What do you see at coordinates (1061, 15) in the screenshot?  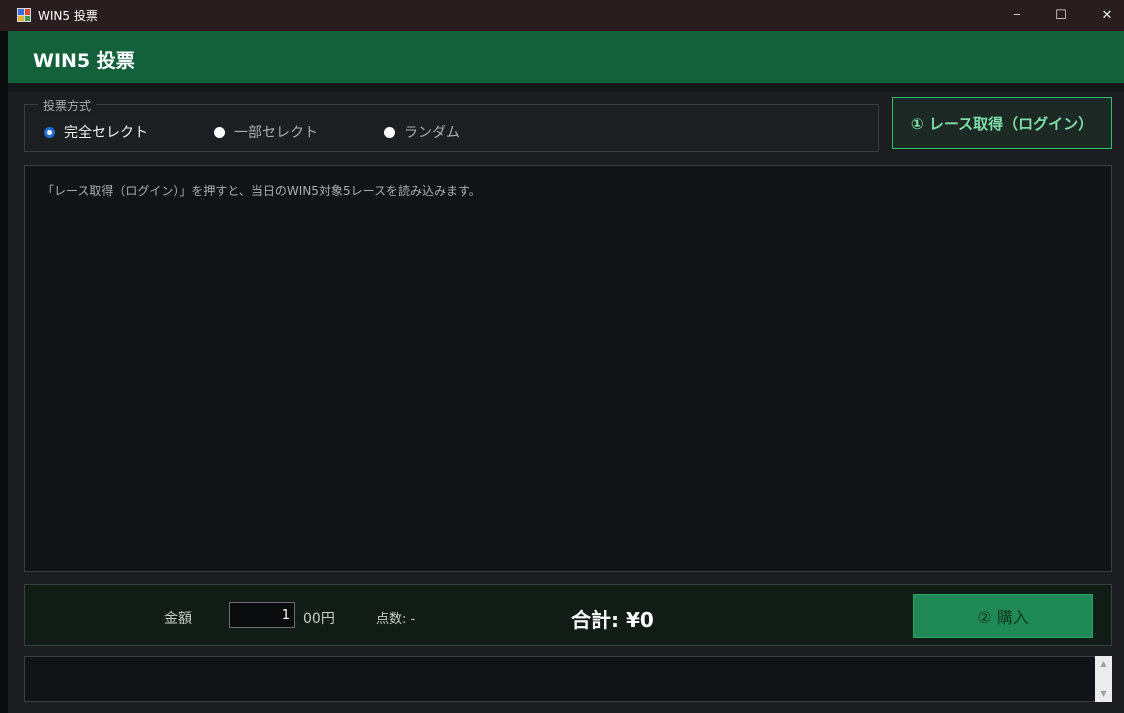 I see `maximize-icon: ☐` at bounding box center [1061, 15].